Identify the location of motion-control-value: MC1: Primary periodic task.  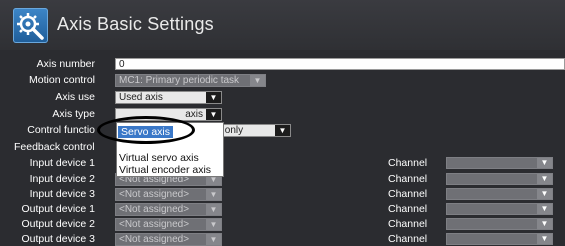
(179, 80).